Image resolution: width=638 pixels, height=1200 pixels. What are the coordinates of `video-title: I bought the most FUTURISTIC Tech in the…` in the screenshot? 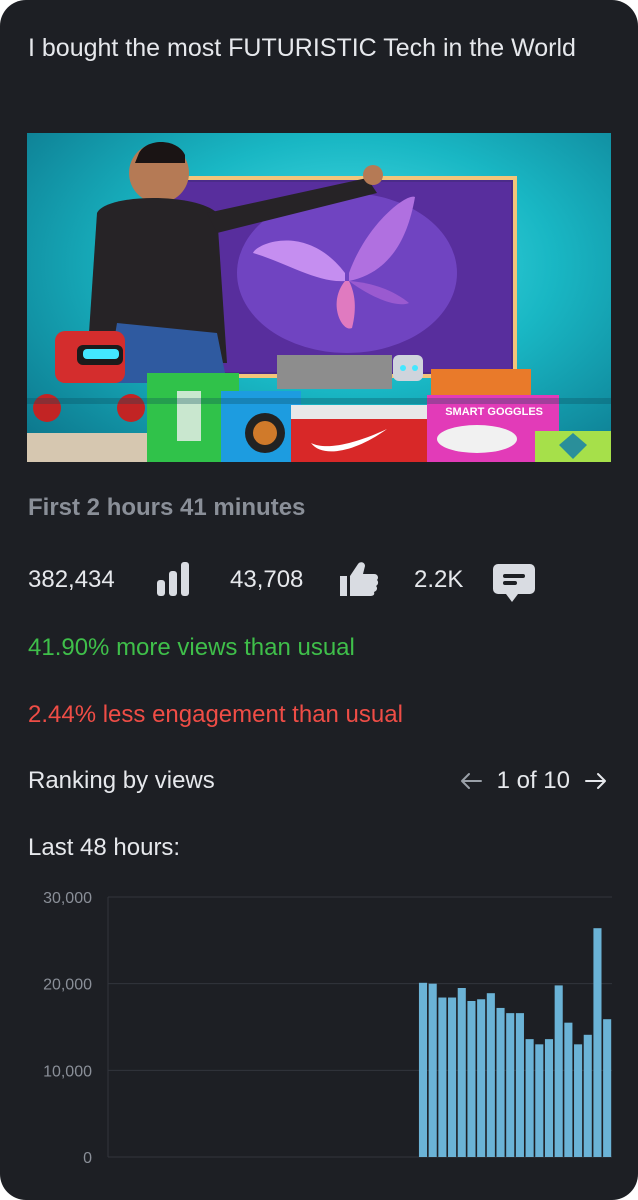 It's located at (313, 48).